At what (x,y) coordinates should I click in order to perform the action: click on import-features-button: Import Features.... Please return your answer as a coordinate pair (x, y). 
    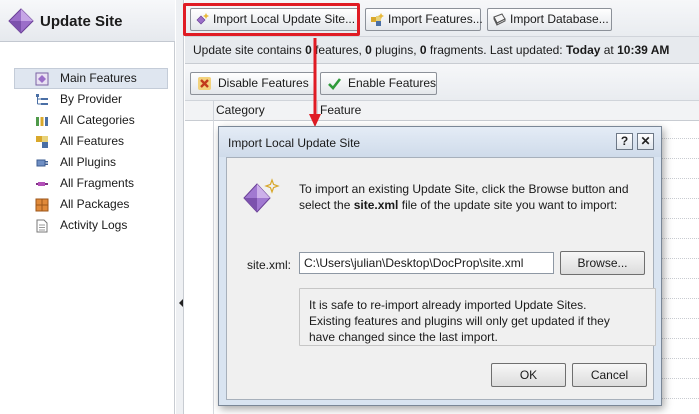
    Looking at the image, I should click on (424, 19).